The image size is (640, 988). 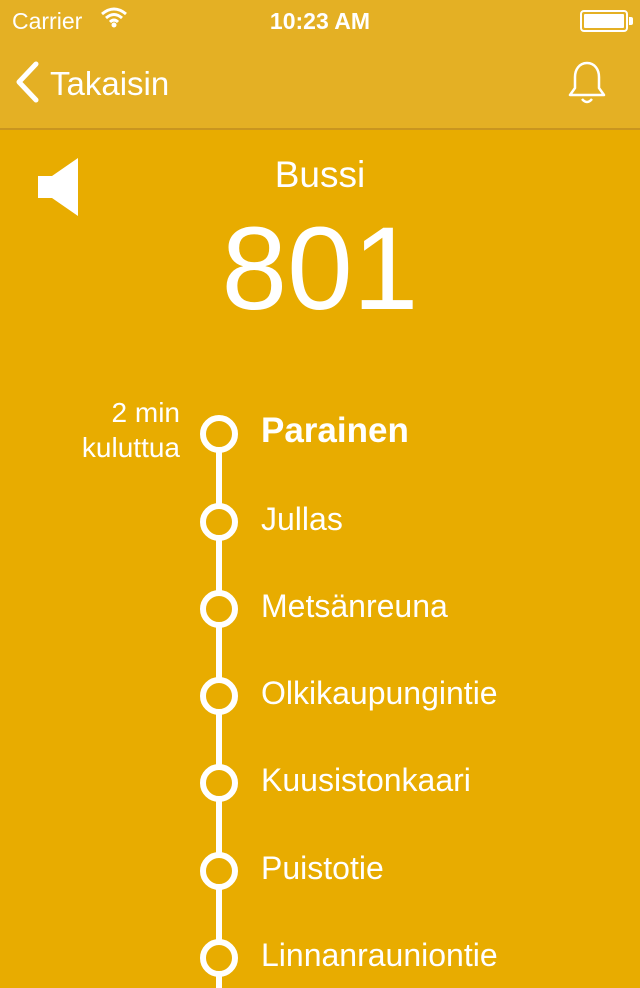 What do you see at coordinates (335, 430) in the screenshot?
I see `stop-name: Parainen` at bounding box center [335, 430].